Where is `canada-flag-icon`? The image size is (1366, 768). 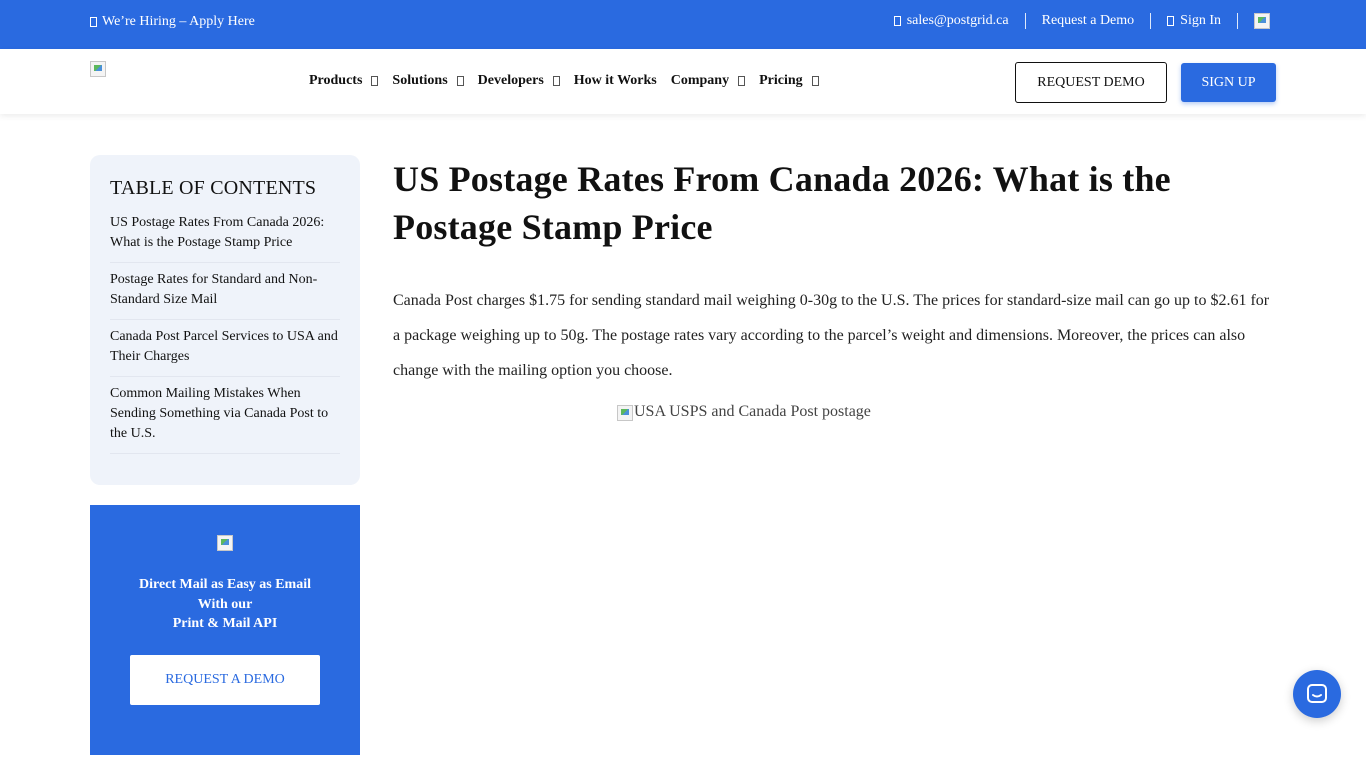
canada-flag-icon is located at coordinates (1262, 21).